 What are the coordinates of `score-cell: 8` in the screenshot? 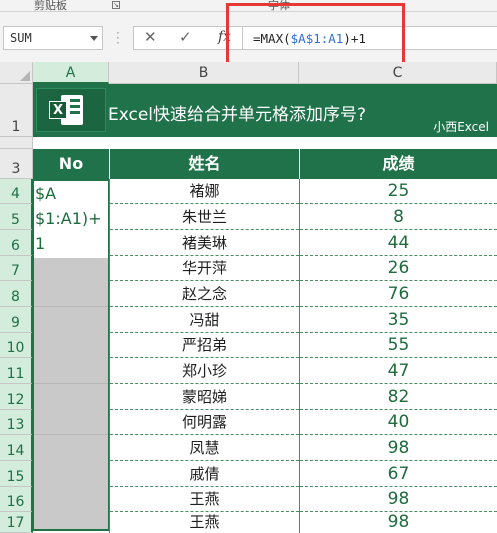 It's located at (398, 217).